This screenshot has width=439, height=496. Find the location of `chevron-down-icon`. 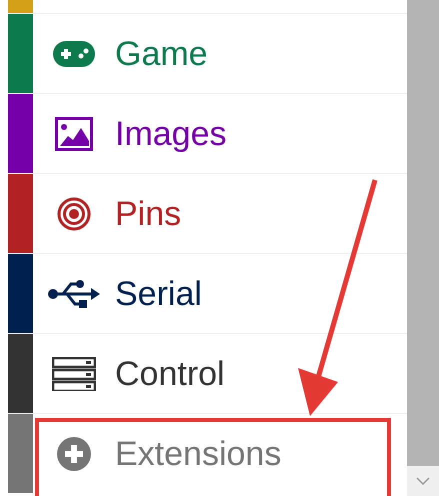

chevron-down-icon is located at coordinates (423, 481).